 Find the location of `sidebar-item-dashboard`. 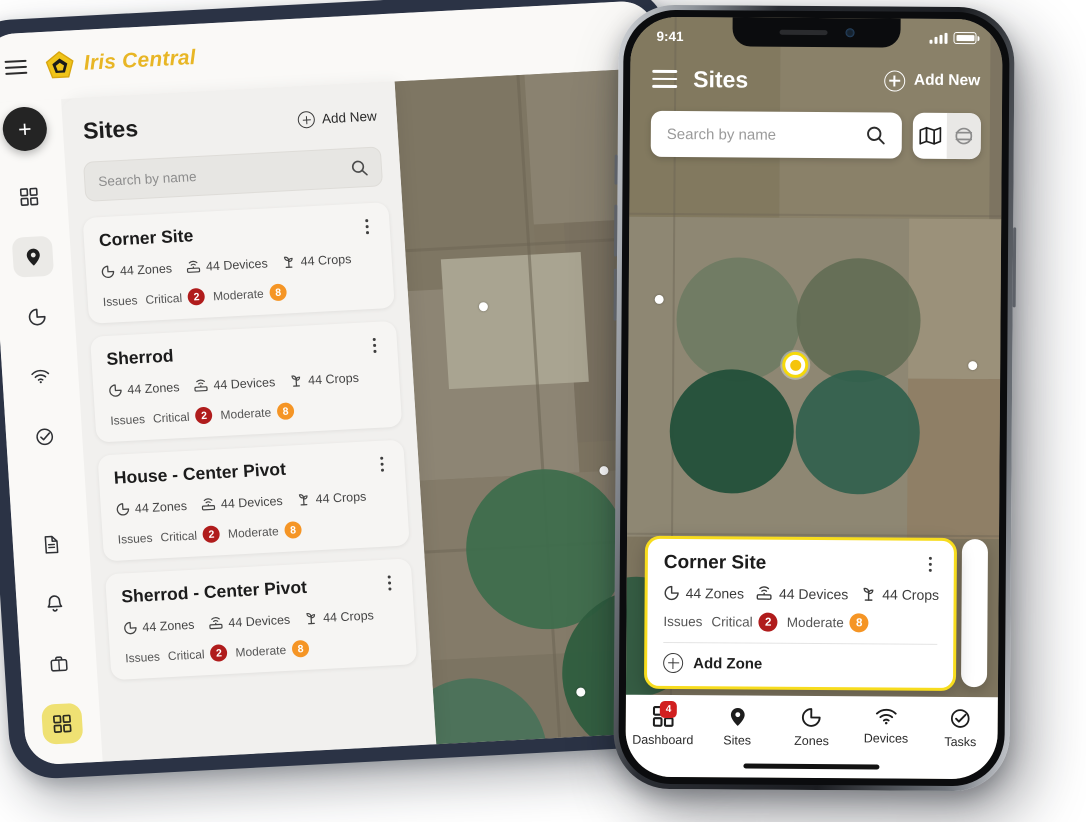

sidebar-item-dashboard is located at coordinates (29, 197).